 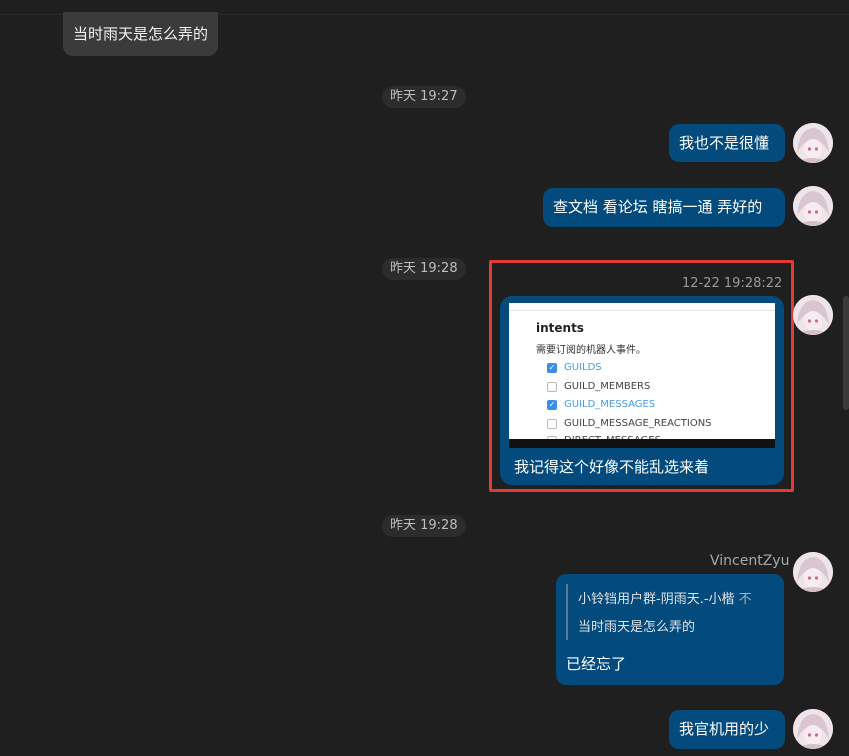 I want to click on scrollbar-thumb, so click(x=846, y=353).